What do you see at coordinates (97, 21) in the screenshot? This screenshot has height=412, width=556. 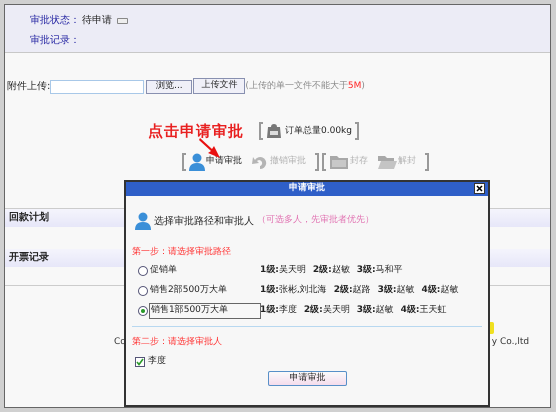 I see `status-value: 待申请` at bounding box center [97, 21].